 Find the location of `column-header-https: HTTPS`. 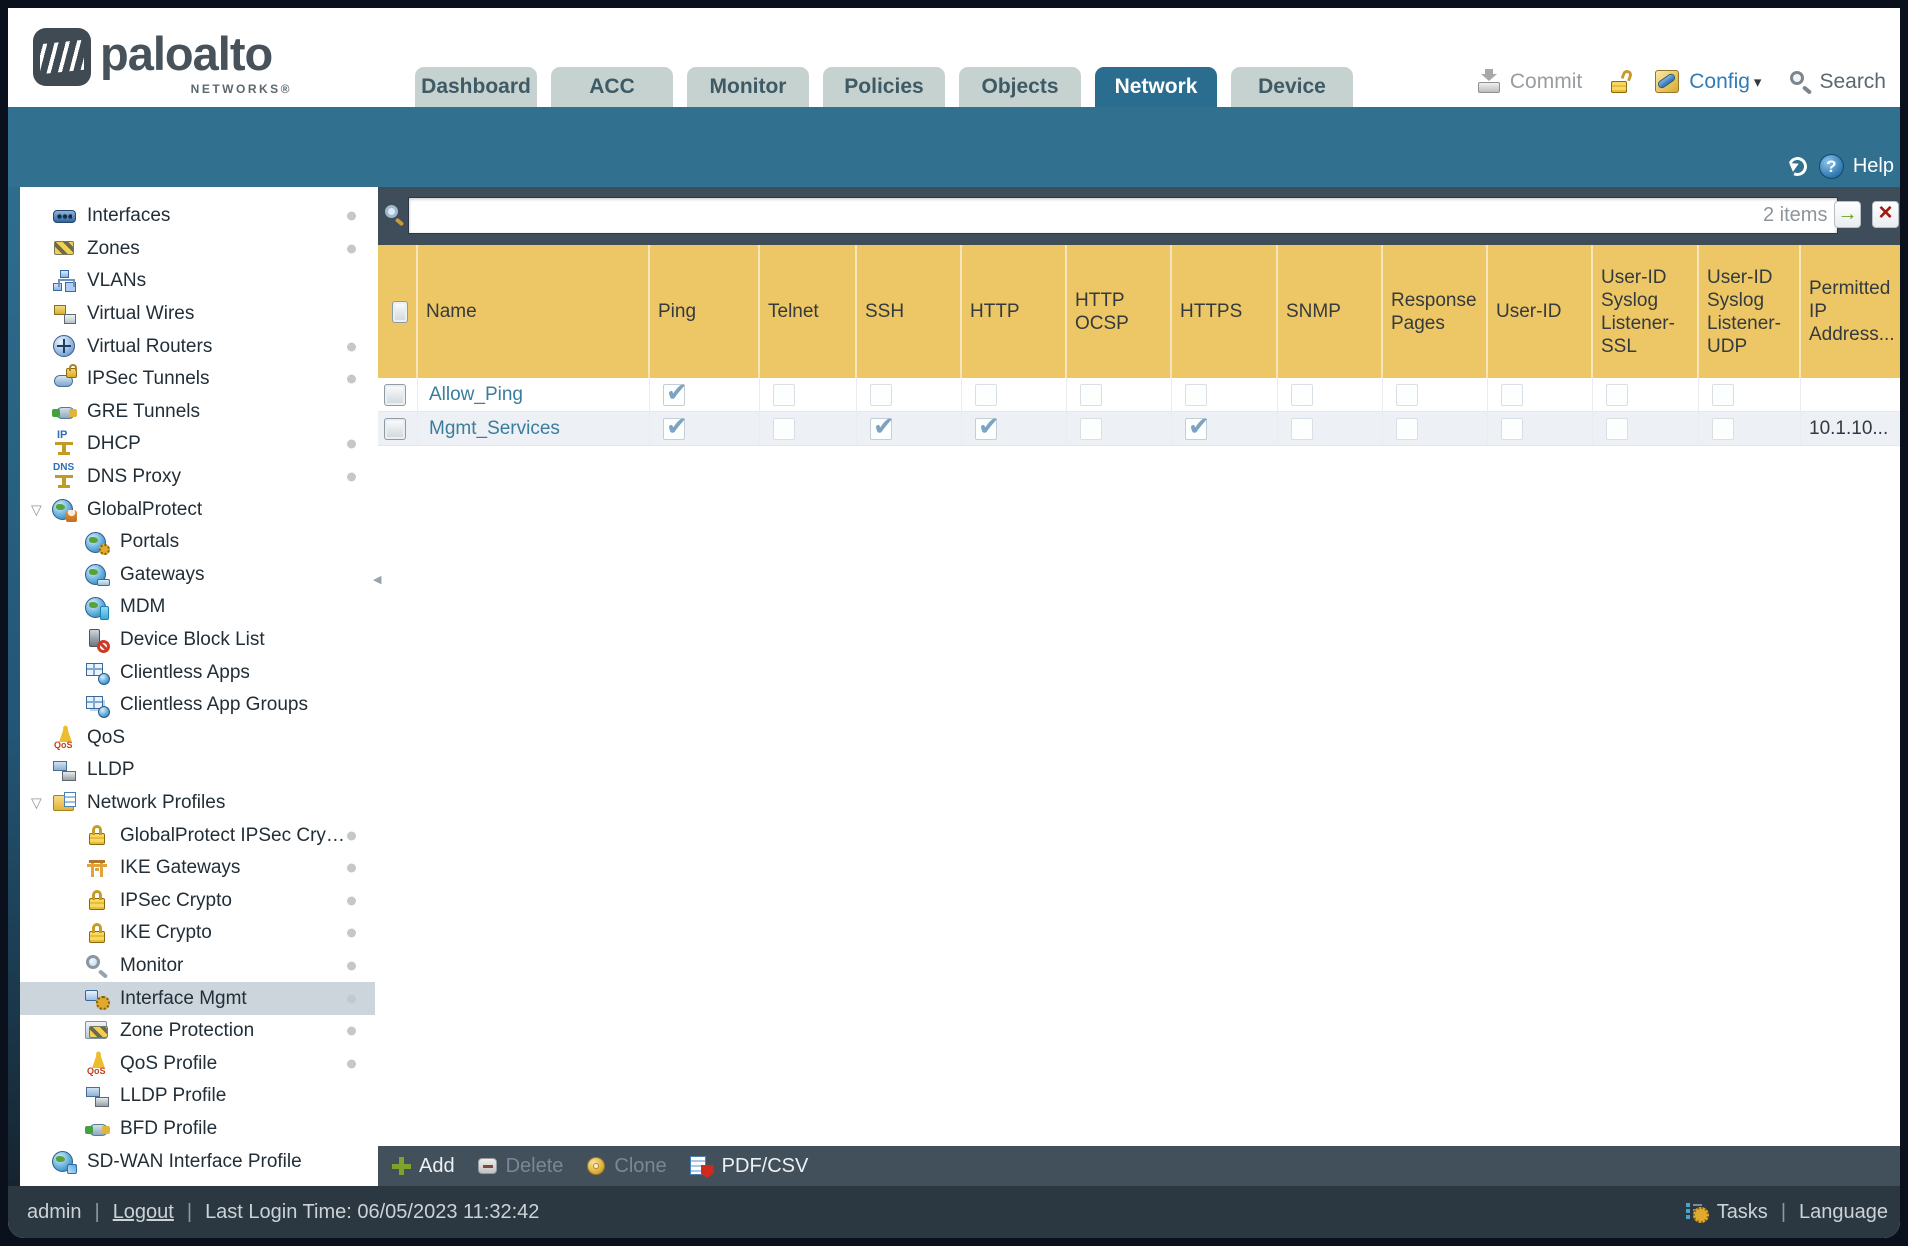

column-header-https: HTTPS is located at coordinates (1225, 311).